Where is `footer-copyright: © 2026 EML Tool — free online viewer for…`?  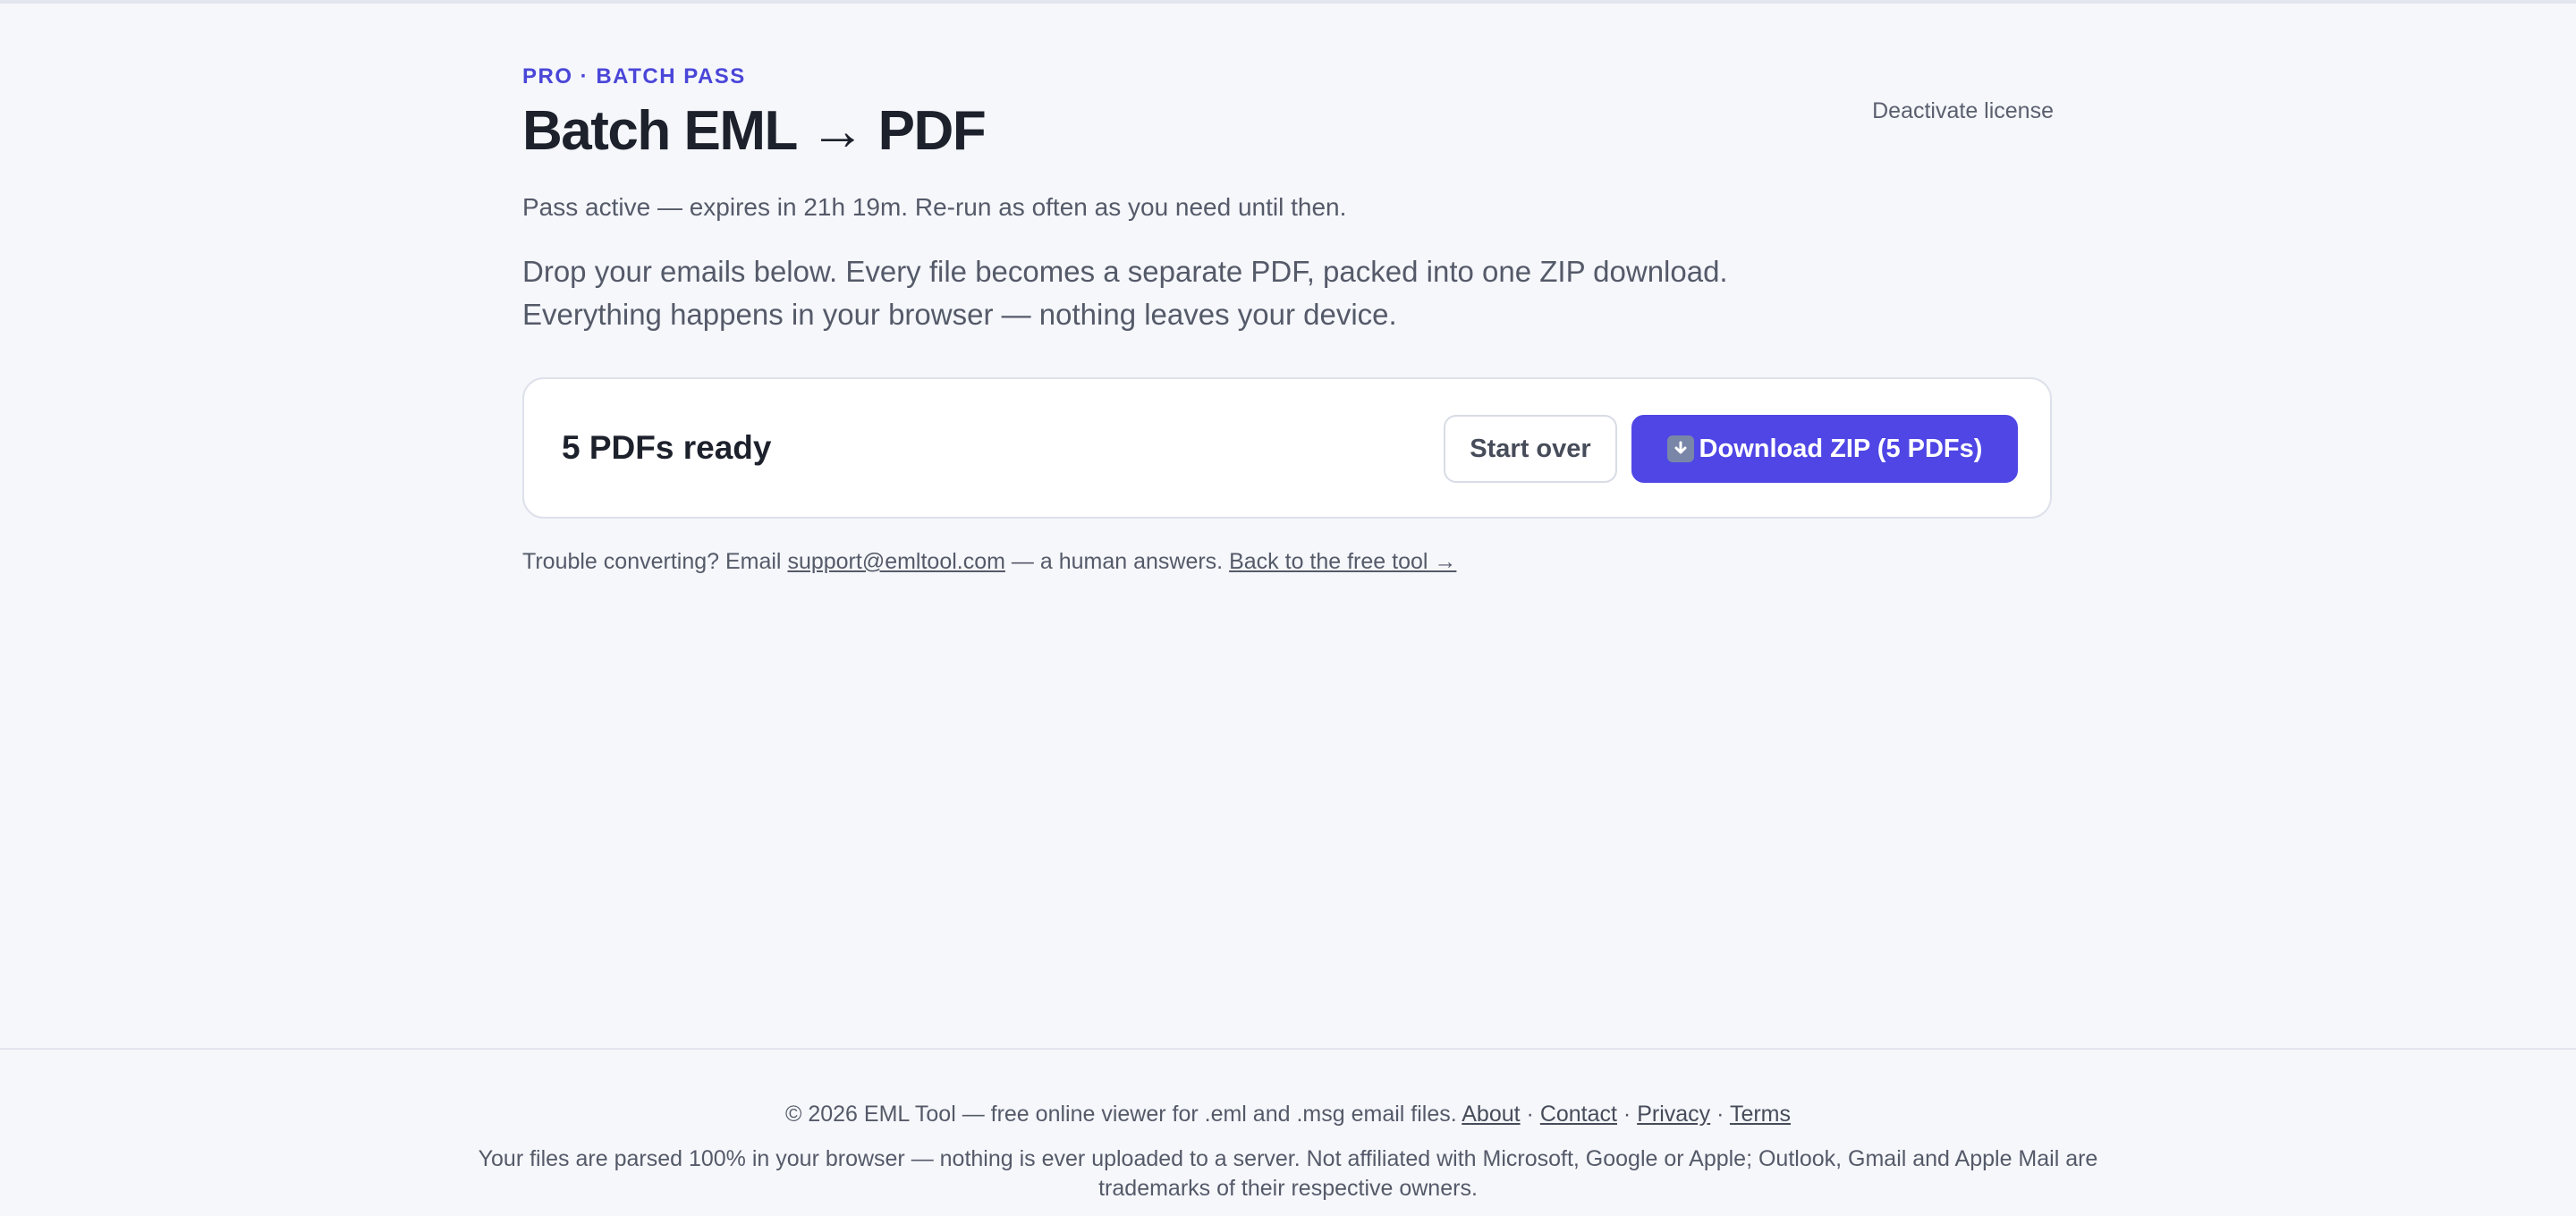
footer-copyright: © 2026 EML Tool — free online viewer for… is located at coordinates (1123, 1114).